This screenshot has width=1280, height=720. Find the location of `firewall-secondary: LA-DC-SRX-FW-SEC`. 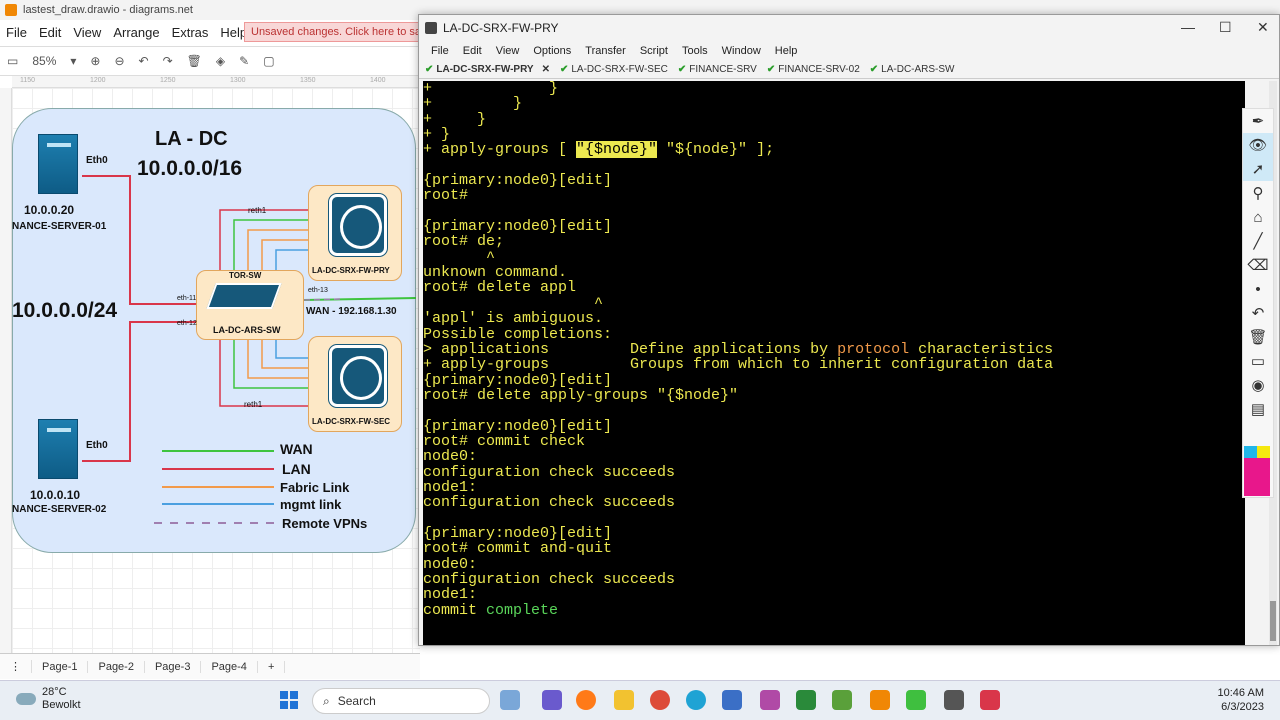

firewall-secondary: LA-DC-SRX-FW-SEC is located at coordinates (355, 384).